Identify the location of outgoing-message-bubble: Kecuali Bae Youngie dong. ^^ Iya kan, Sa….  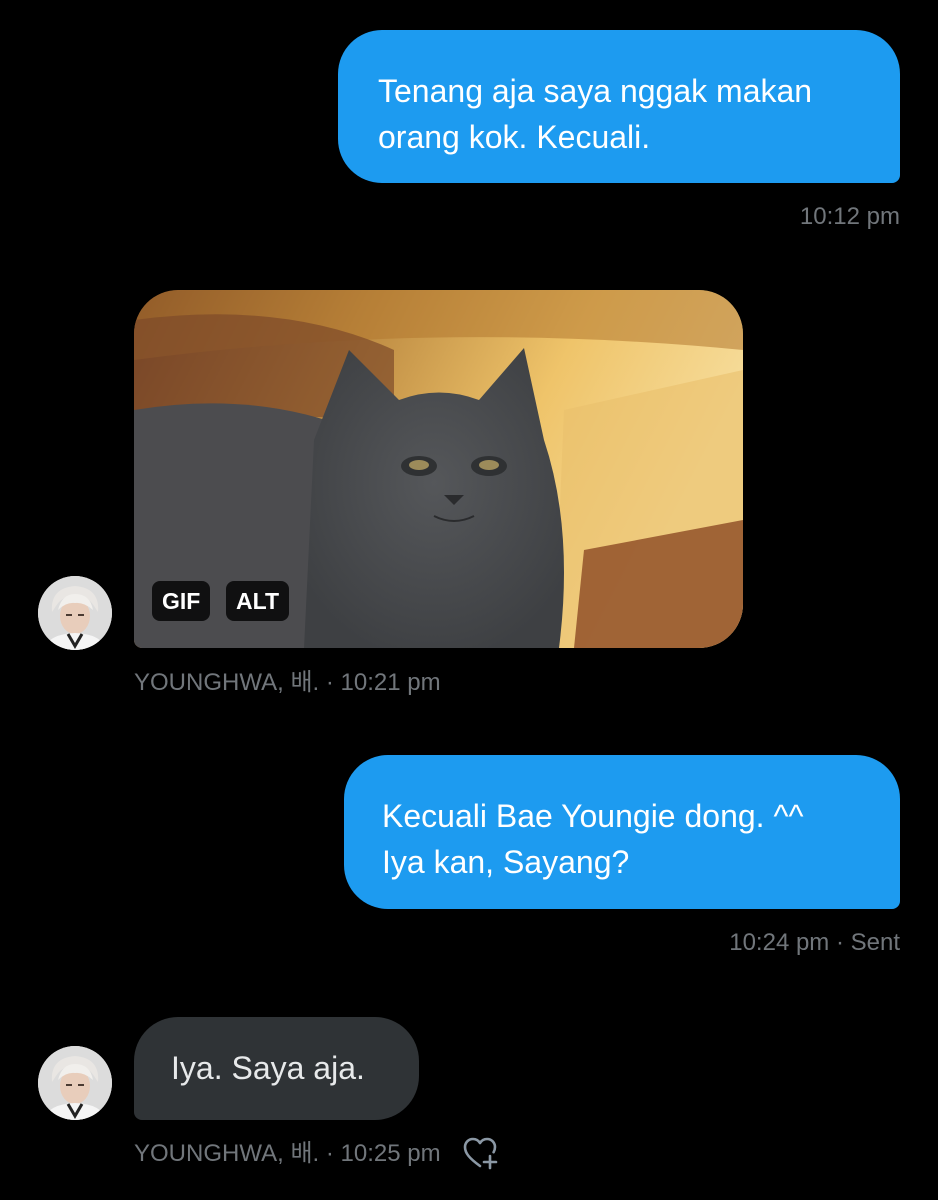
(622, 832).